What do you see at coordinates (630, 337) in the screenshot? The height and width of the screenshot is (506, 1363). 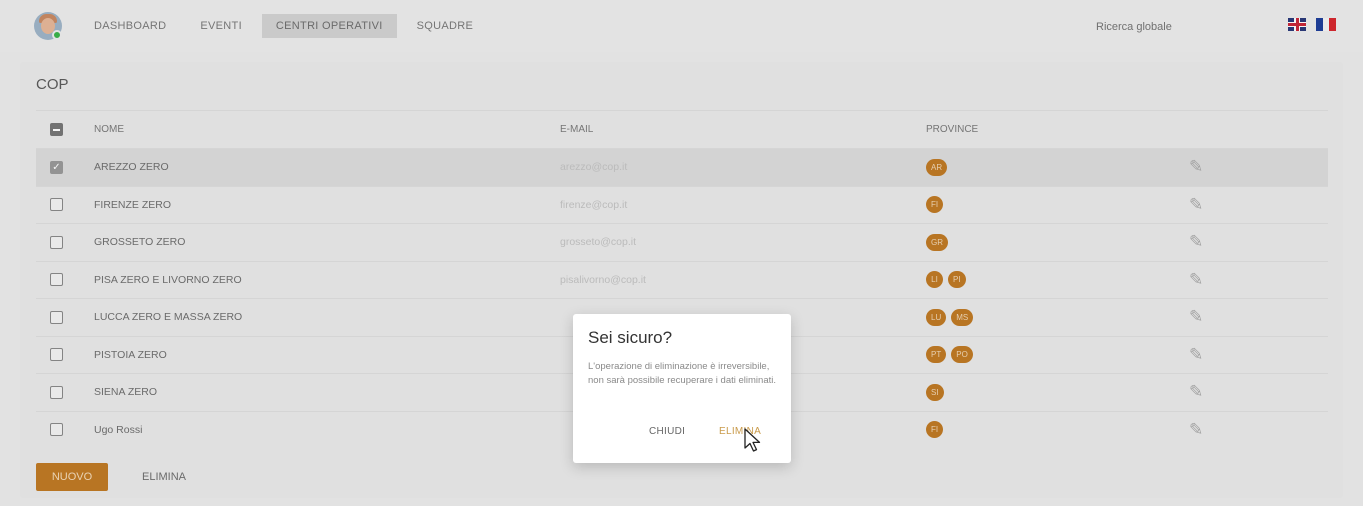 I see `dialog-title: Sei sicuro?` at bounding box center [630, 337].